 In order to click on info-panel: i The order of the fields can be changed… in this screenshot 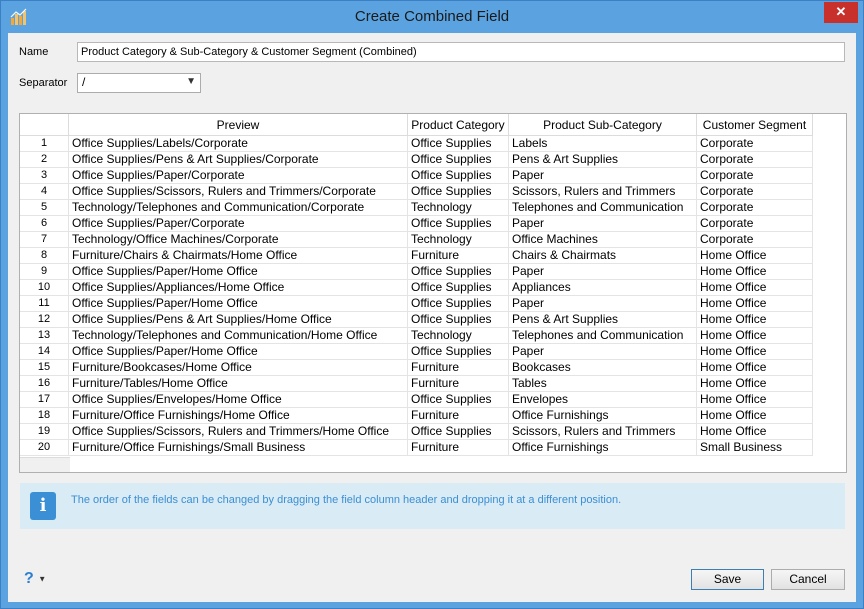, I will do `click(432, 506)`.